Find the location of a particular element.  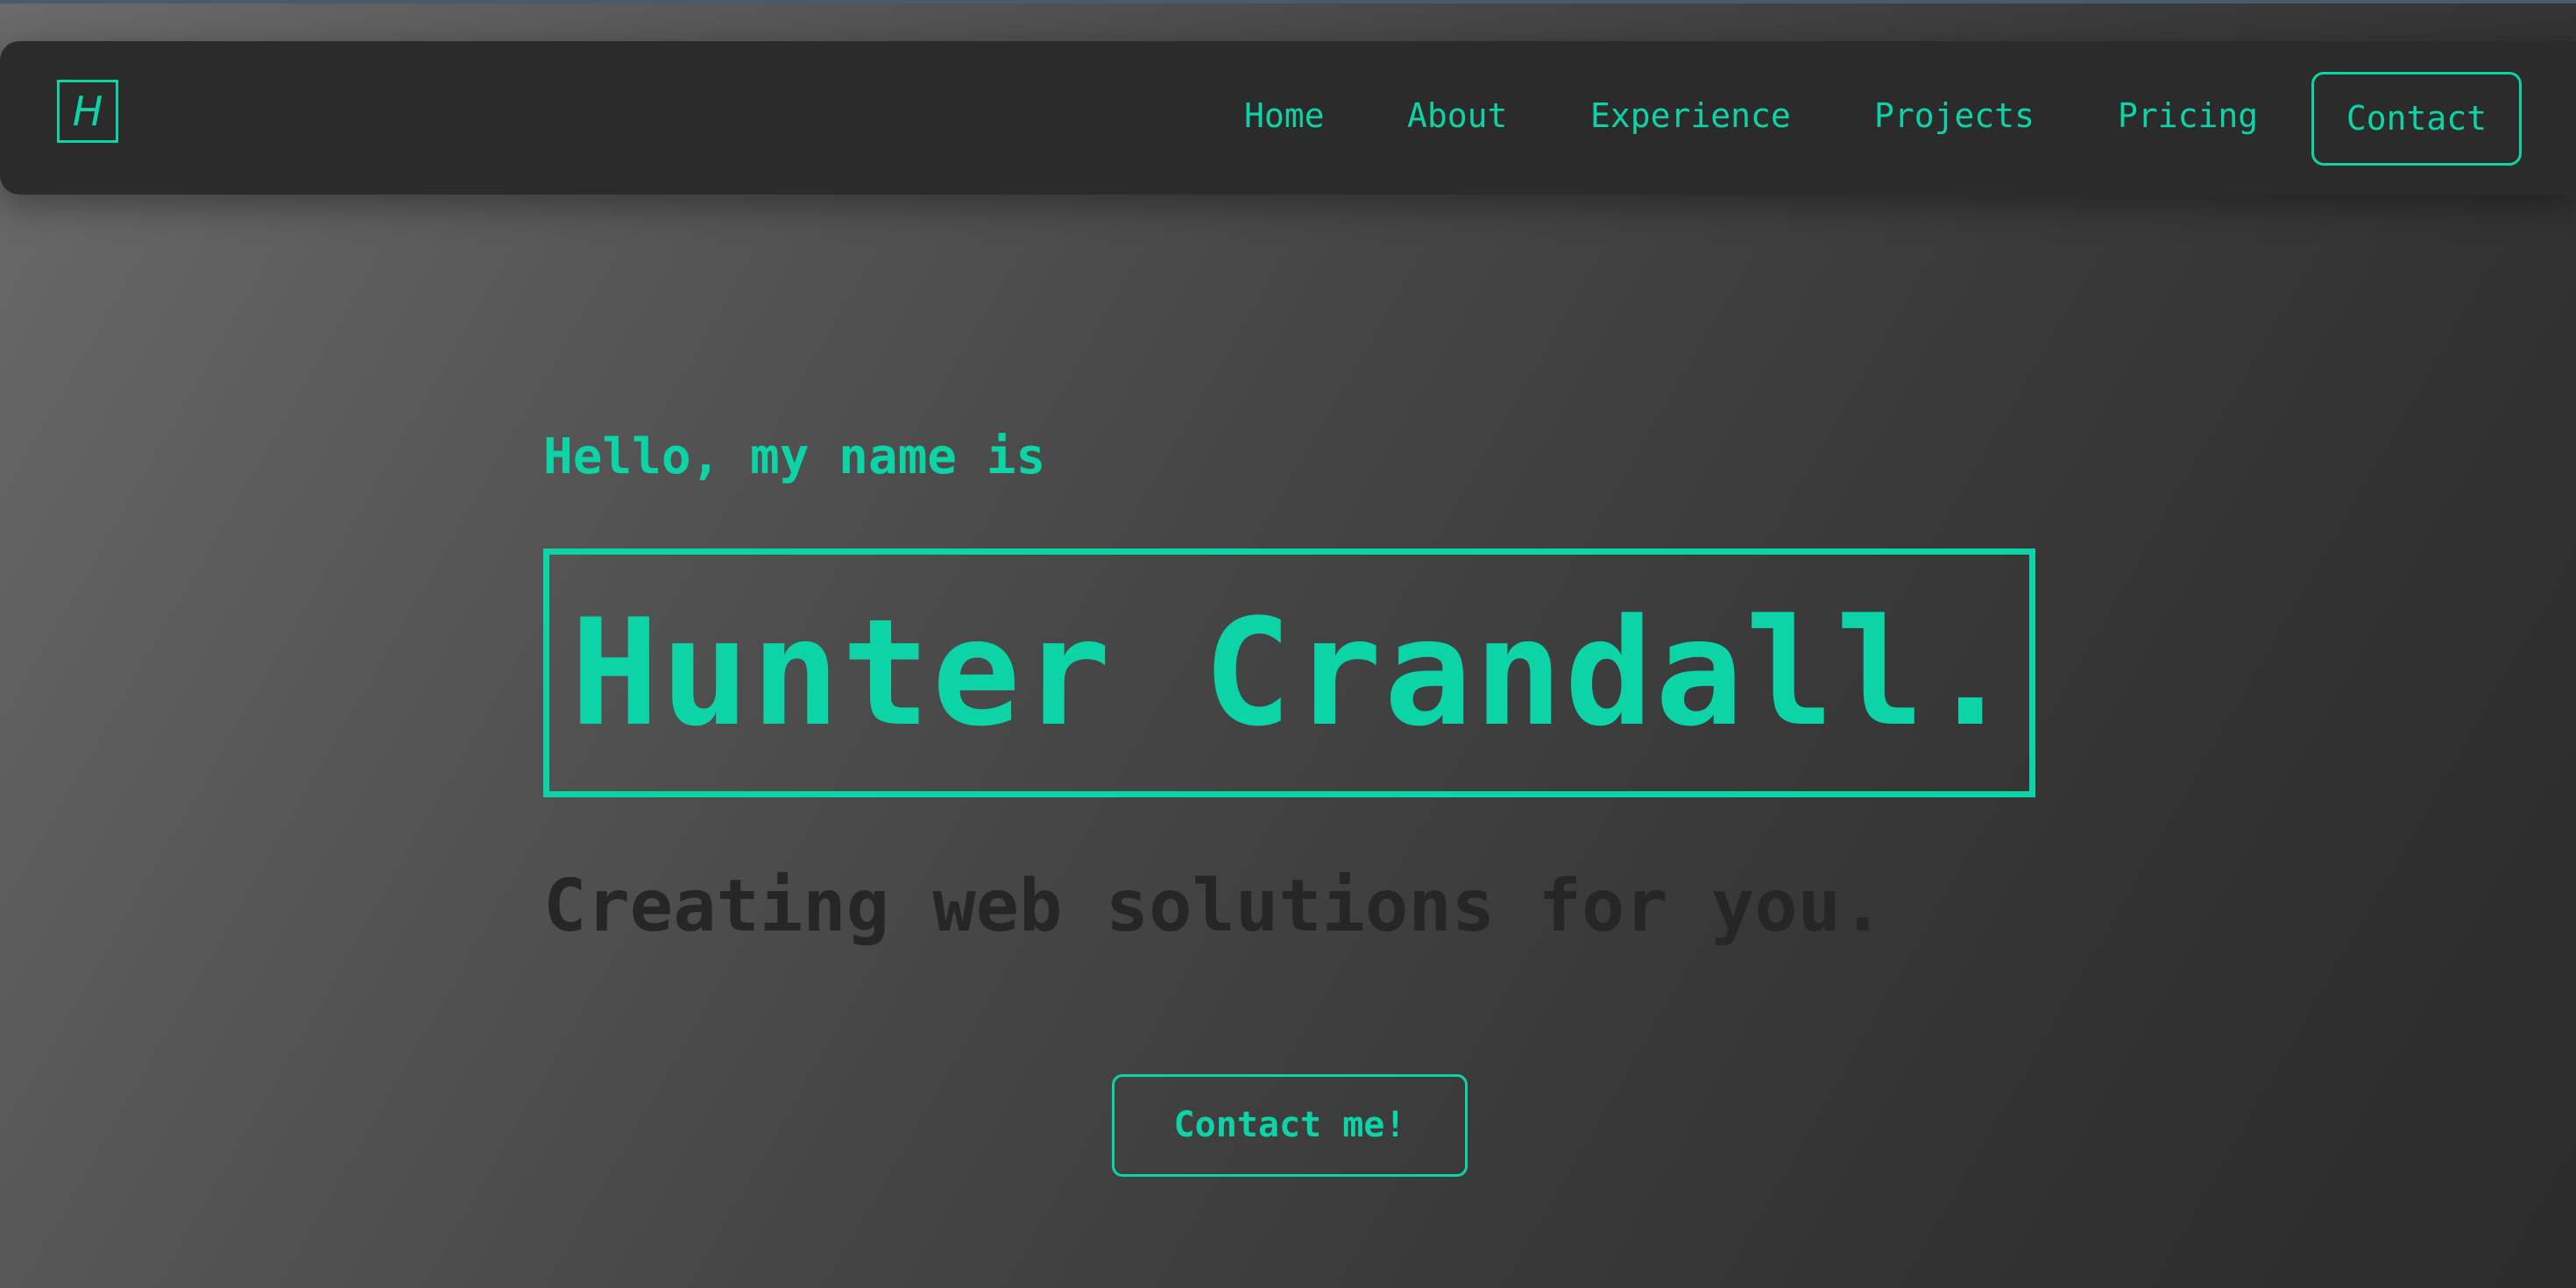

nav-link-experience: Experience is located at coordinates (1690, 116).